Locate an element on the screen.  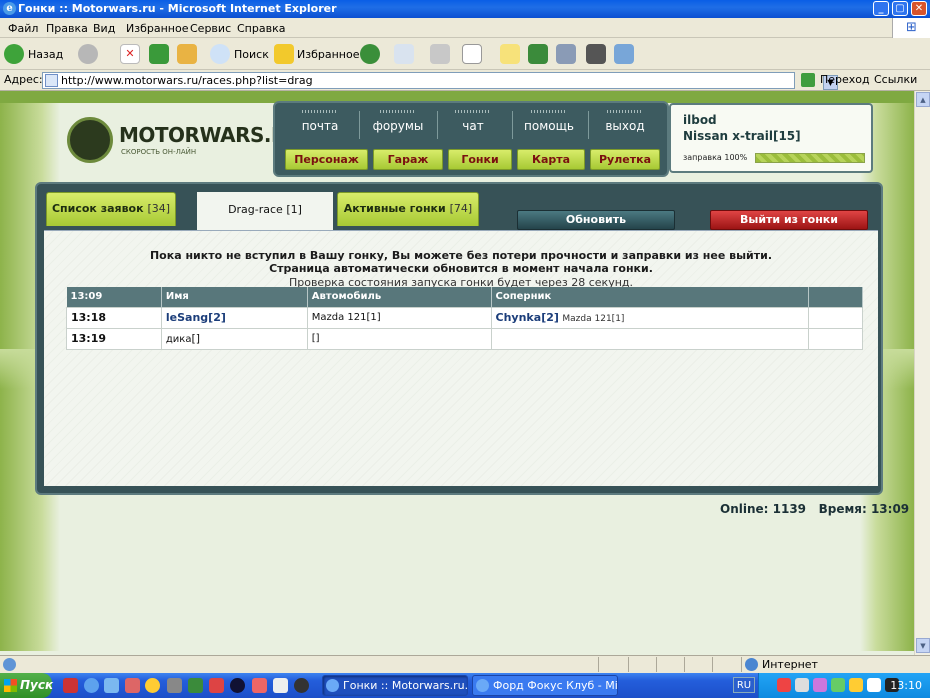
scroll-down-icon: ▼ is located at coordinates (923, 645).